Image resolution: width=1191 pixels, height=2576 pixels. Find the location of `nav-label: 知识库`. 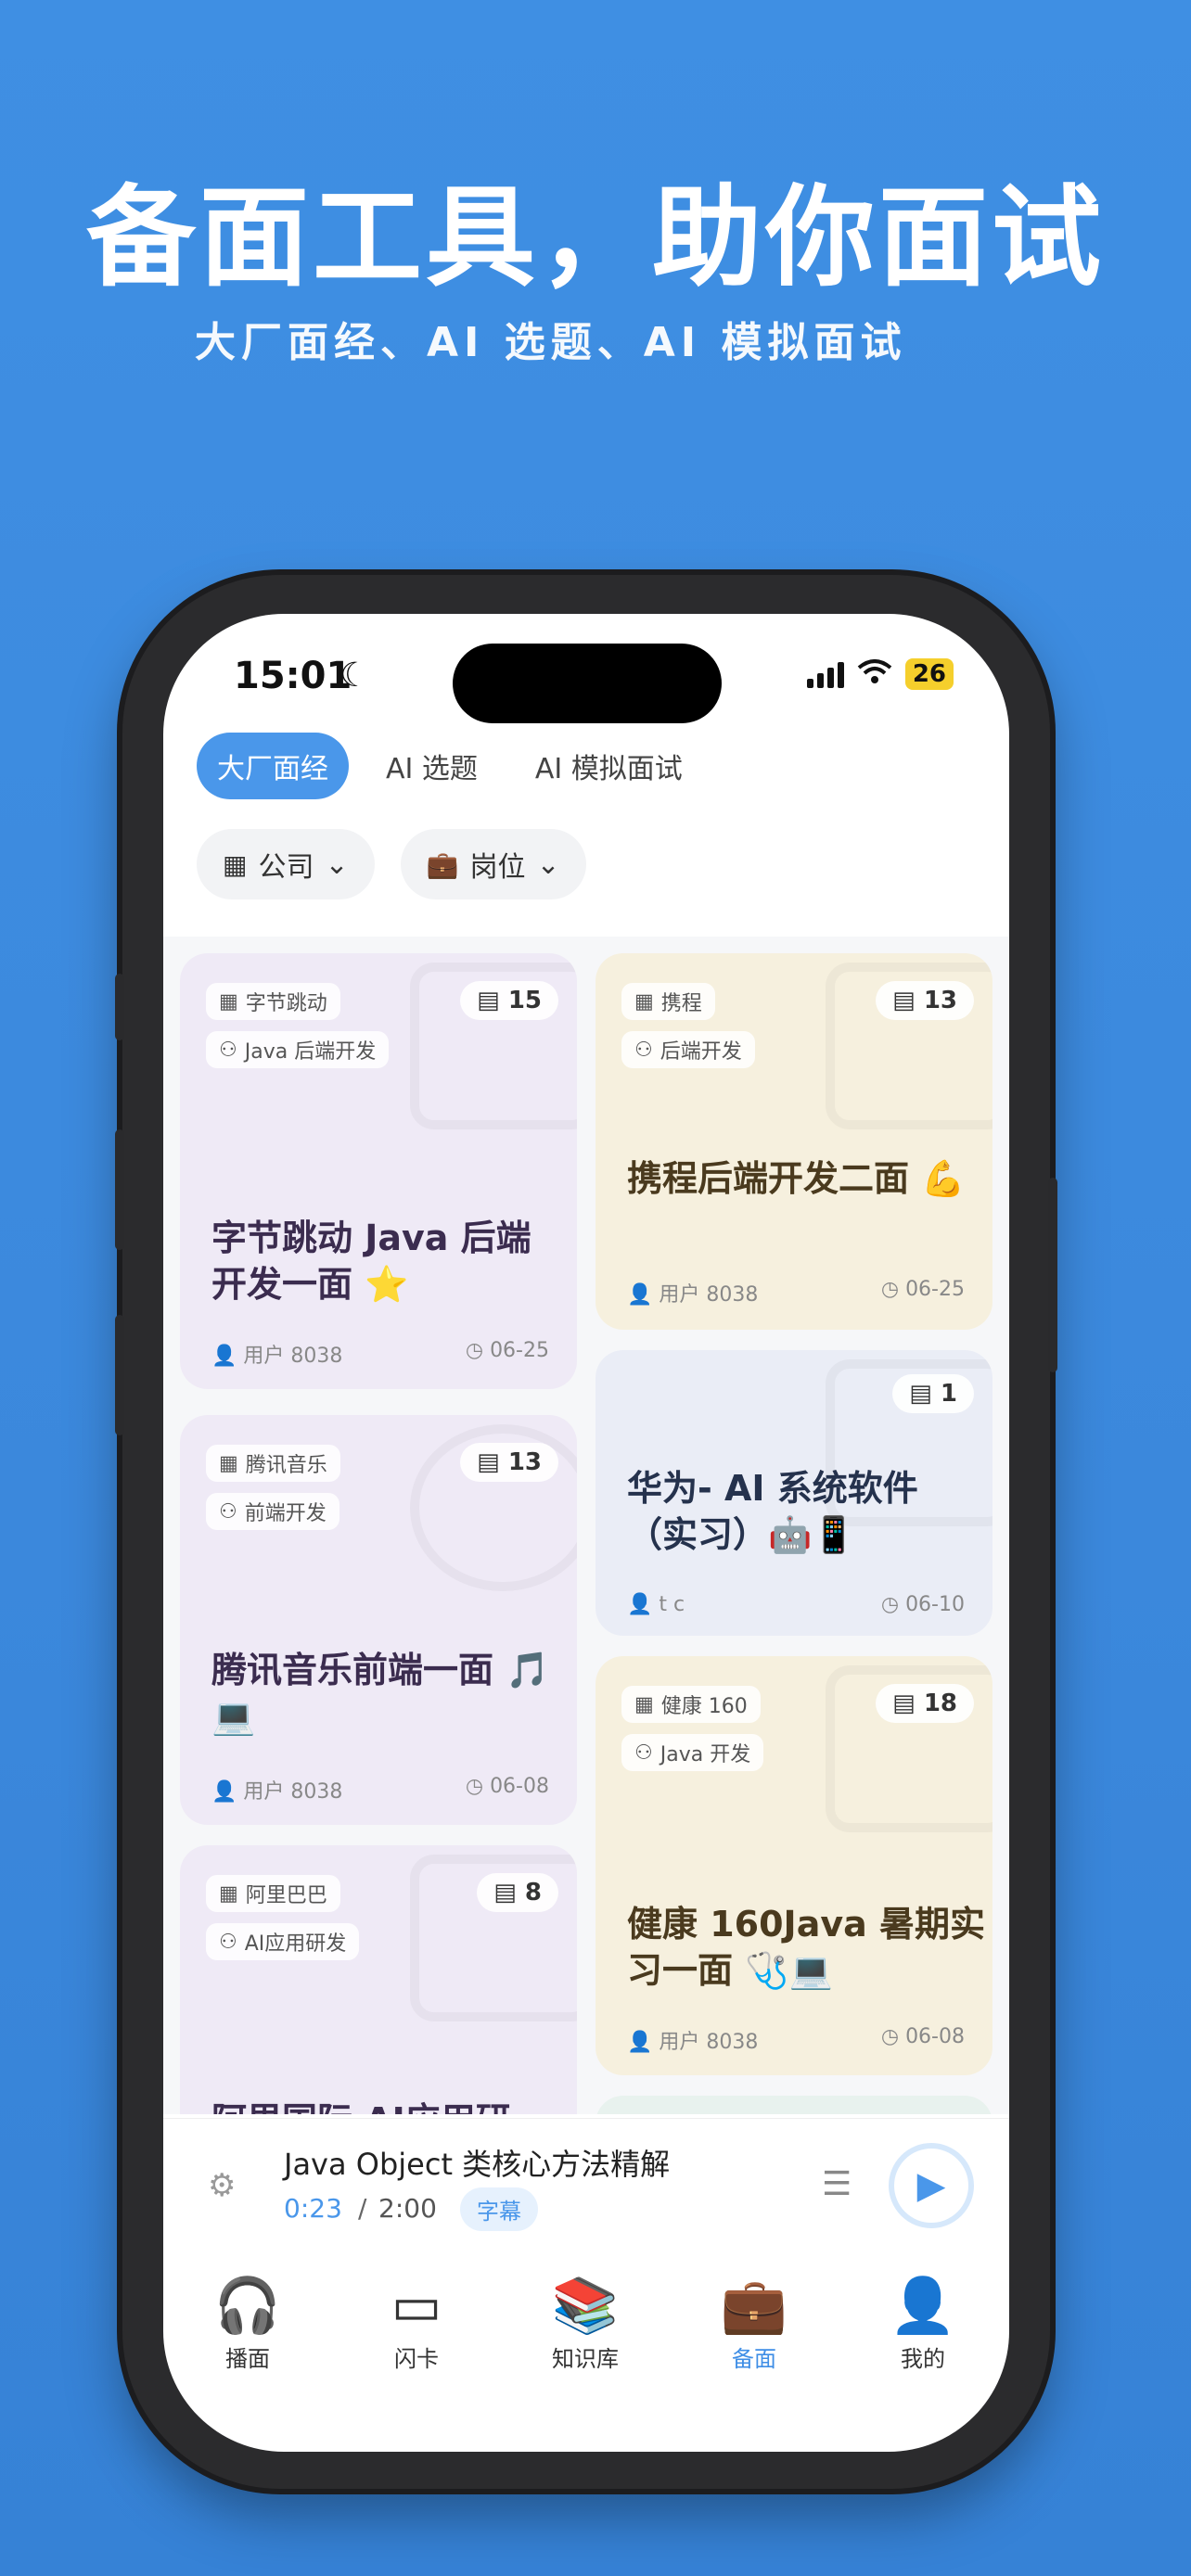

nav-label: 知识库 is located at coordinates (585, 2359).